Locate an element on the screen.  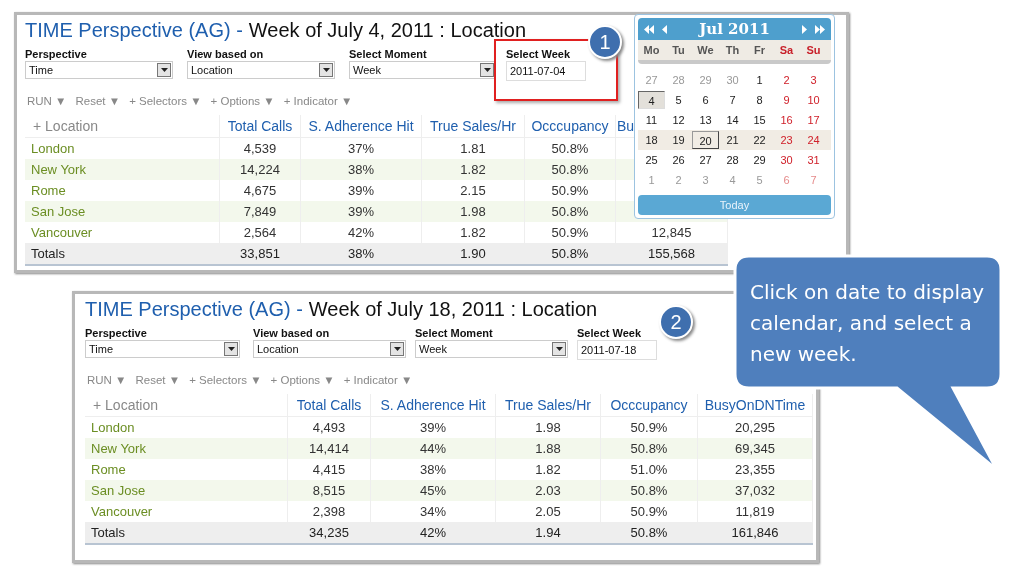
field-label: Select Week is located at coordinates (609, 333).